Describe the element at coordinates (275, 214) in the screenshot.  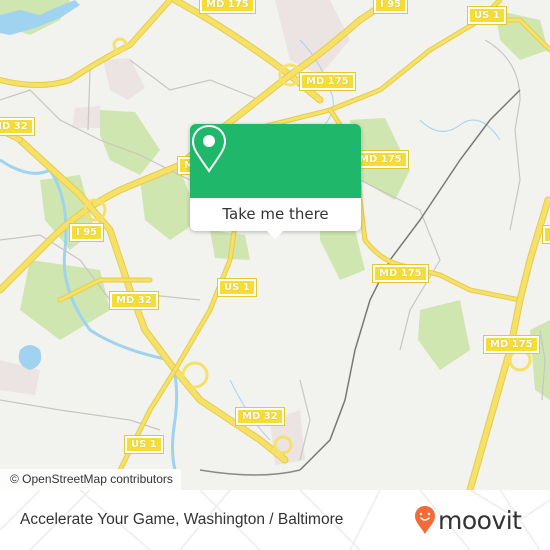
I see `take-me-there-button: Take me there` at that location.